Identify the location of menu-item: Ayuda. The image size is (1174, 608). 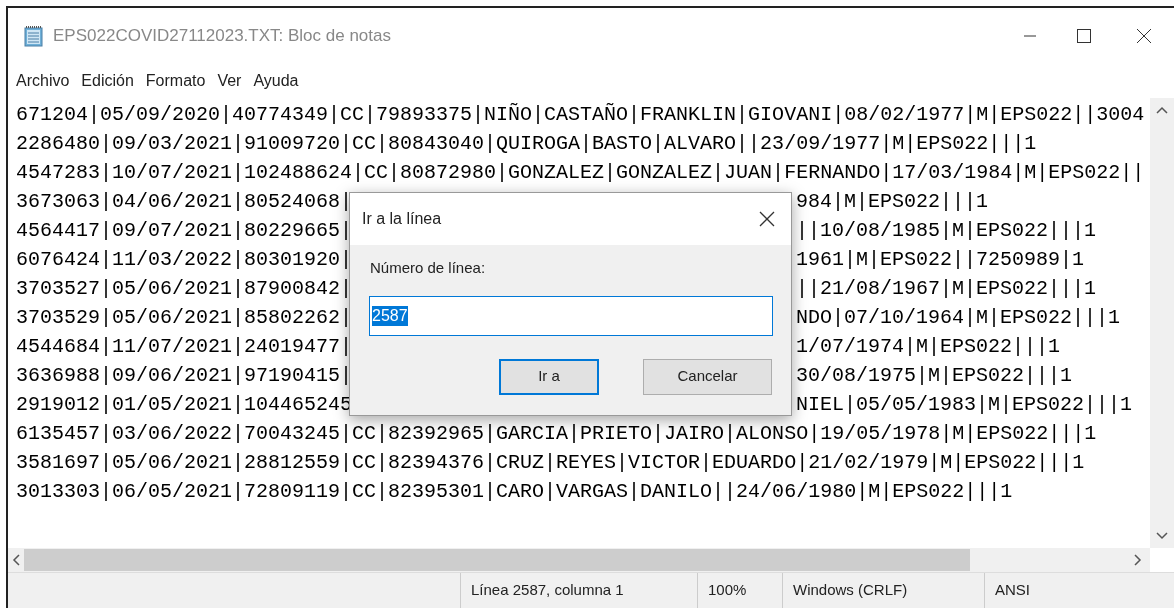
(276, 81).